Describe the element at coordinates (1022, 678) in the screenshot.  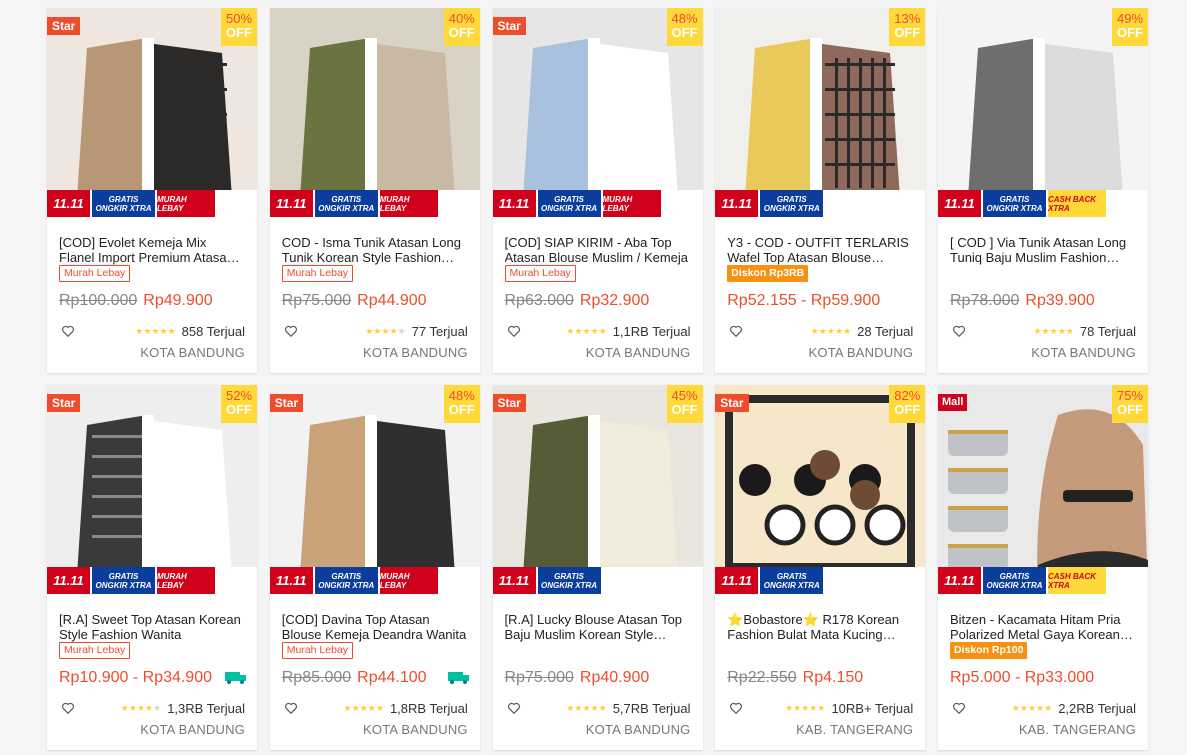
I see `price-block: Rp5.000 - Rp33.000` at that location.